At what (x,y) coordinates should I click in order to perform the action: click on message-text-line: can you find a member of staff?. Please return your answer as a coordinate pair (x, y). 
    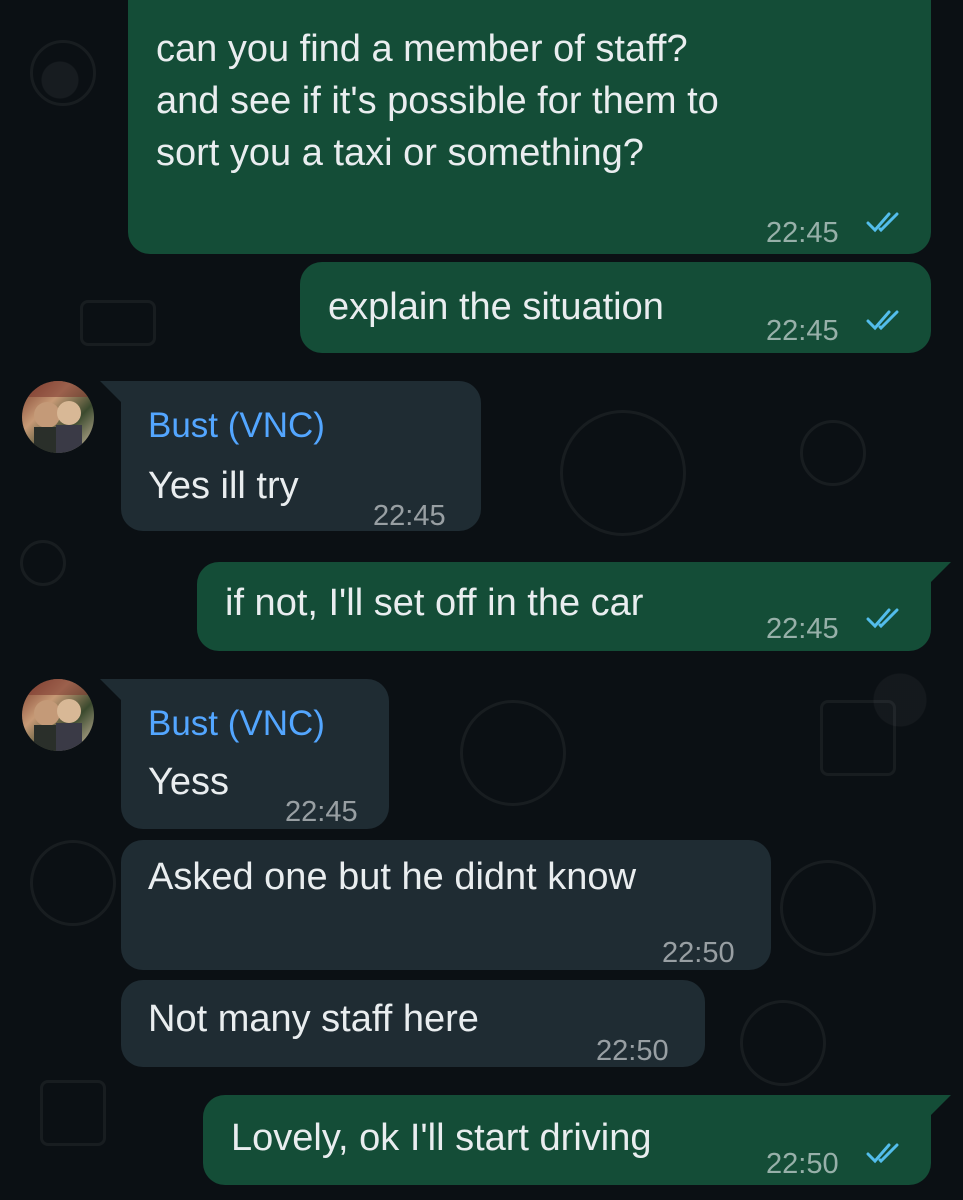
    Looking at the image, I should click on (422, 49).